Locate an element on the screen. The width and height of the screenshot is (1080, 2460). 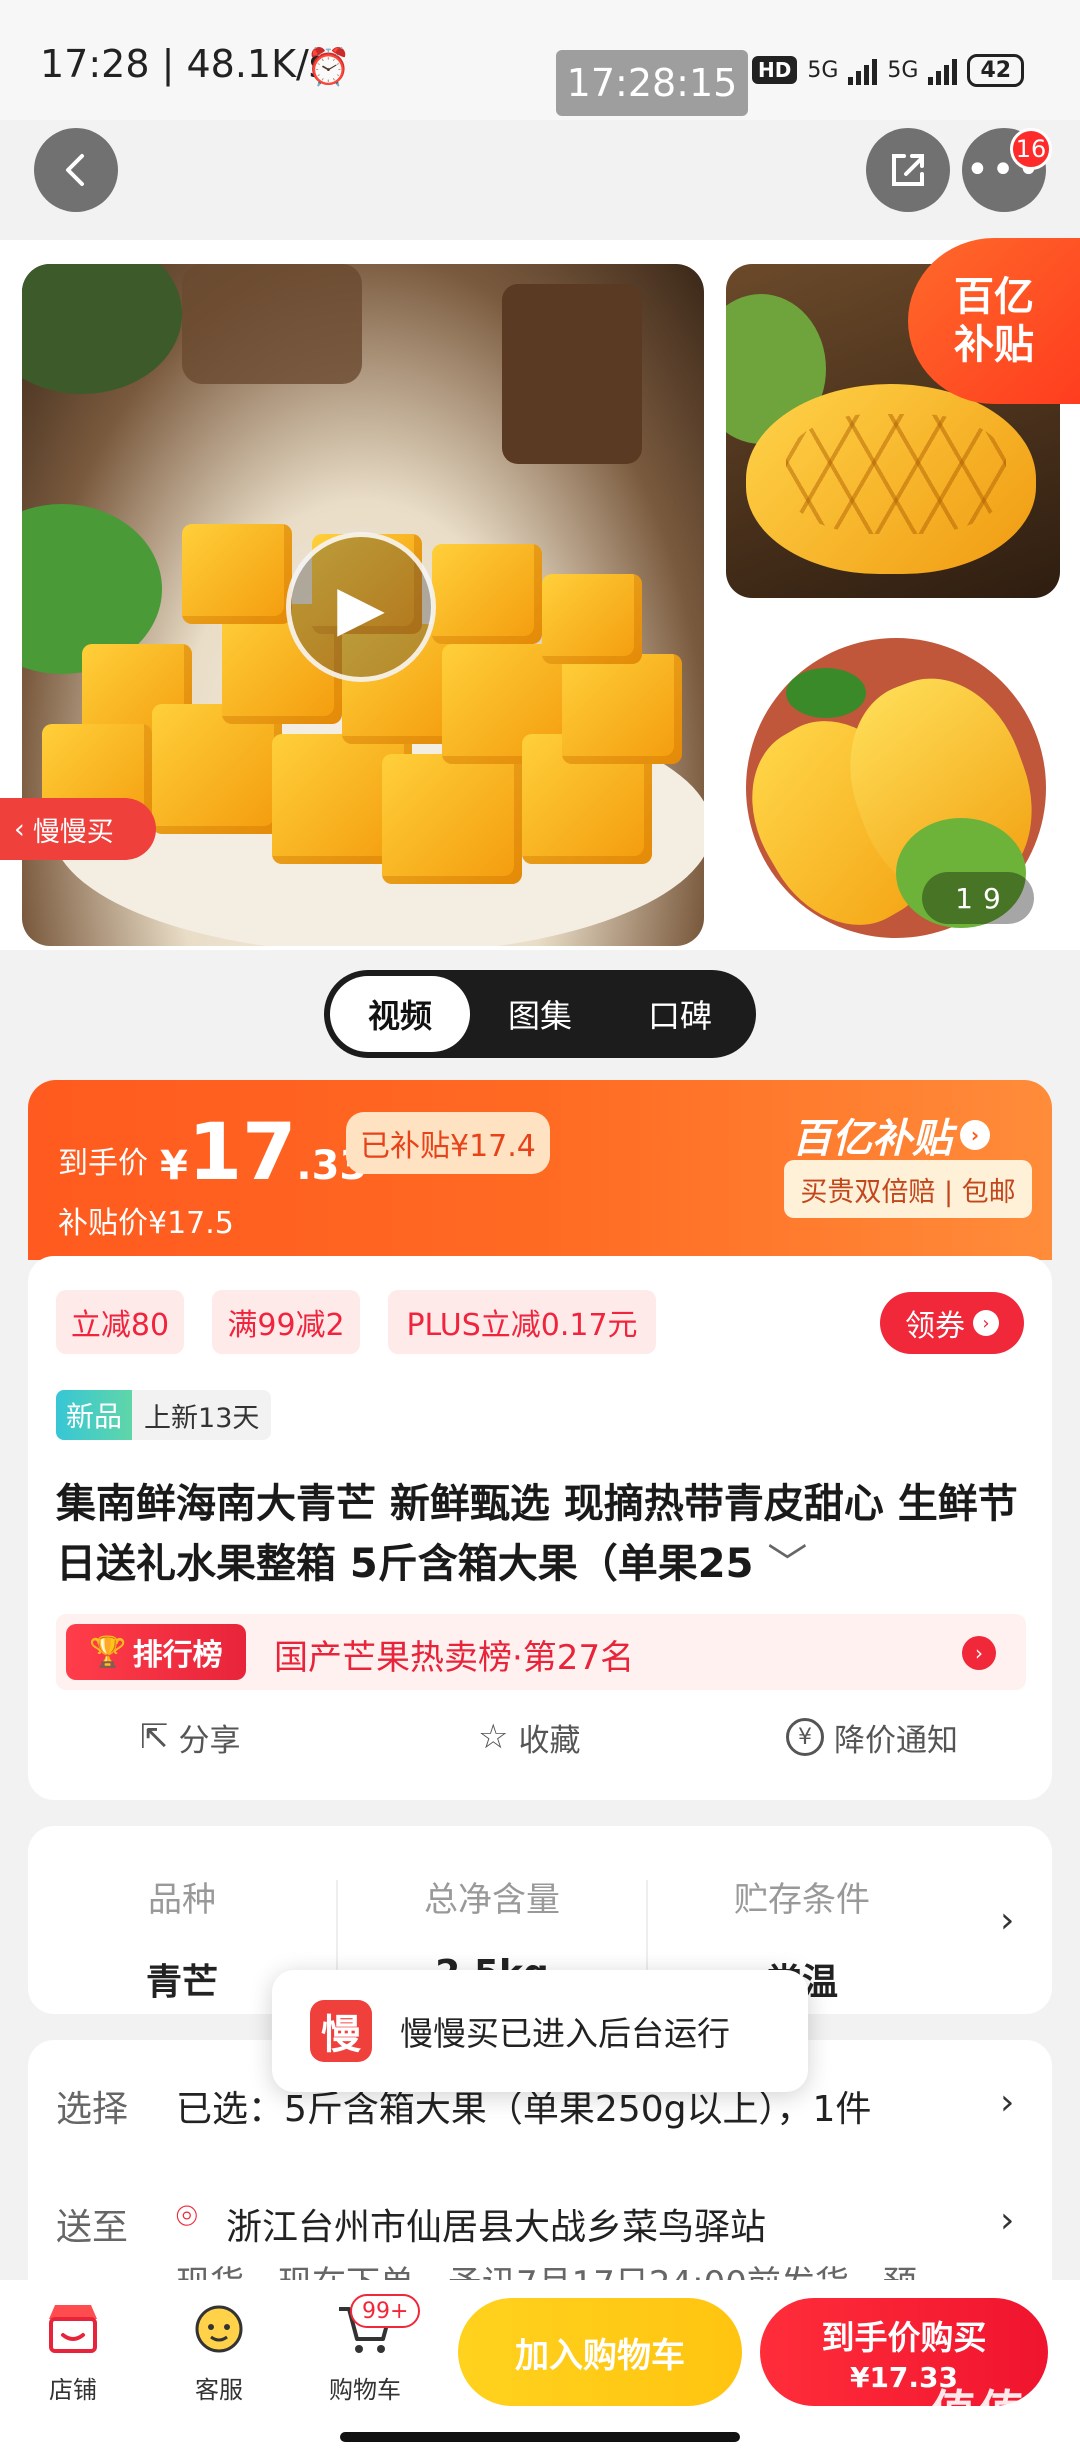
back-arrow-icon is located at coordinates (75, 170).